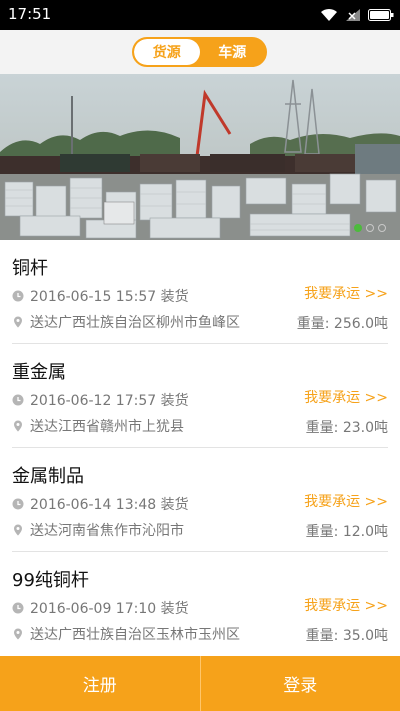  I want to click on cargo-weight: 重量: 12.0吨, so click(346, 532).